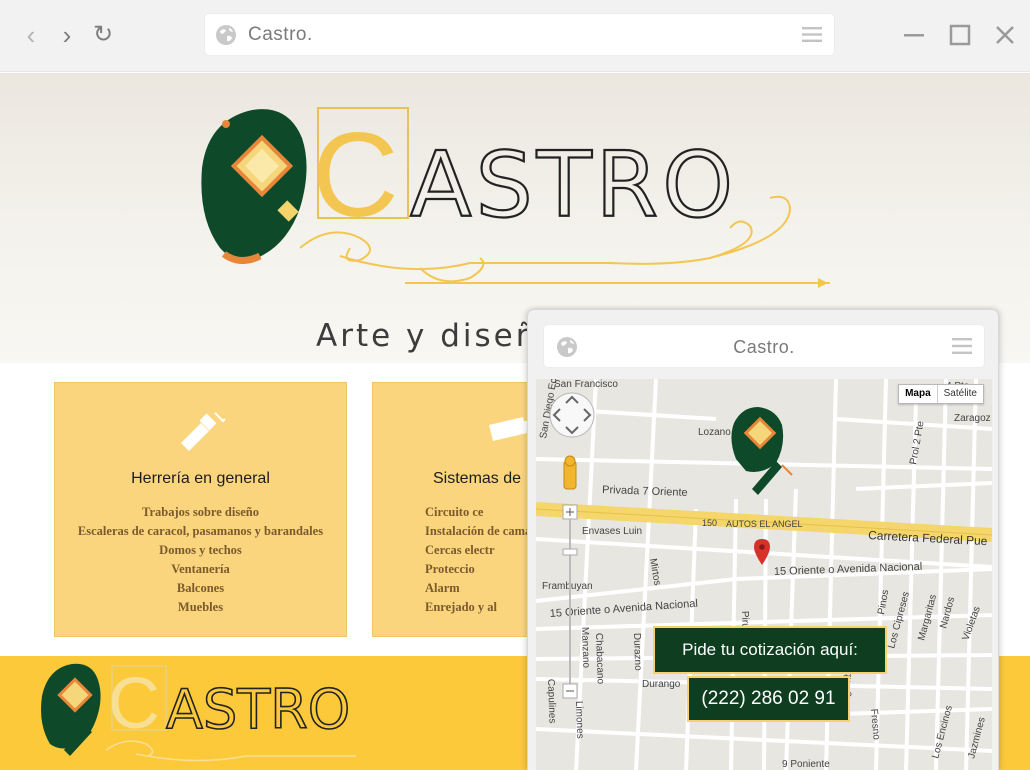  Describe the element at coordinates (200, 568) in the screenshot. I see `service-item: Ventanería` at that location.